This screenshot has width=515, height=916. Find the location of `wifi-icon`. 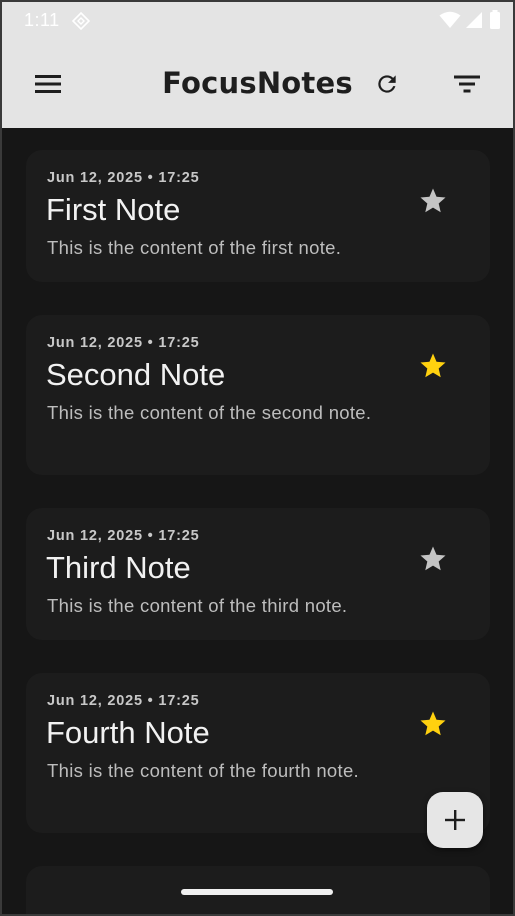

wifi-icon is located at coordinates (450, 19).